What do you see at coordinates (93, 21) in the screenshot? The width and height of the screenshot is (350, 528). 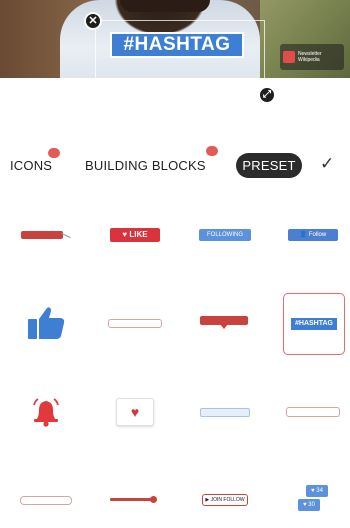 I see `close-icon: ✕` at bounding box center [93, 21].